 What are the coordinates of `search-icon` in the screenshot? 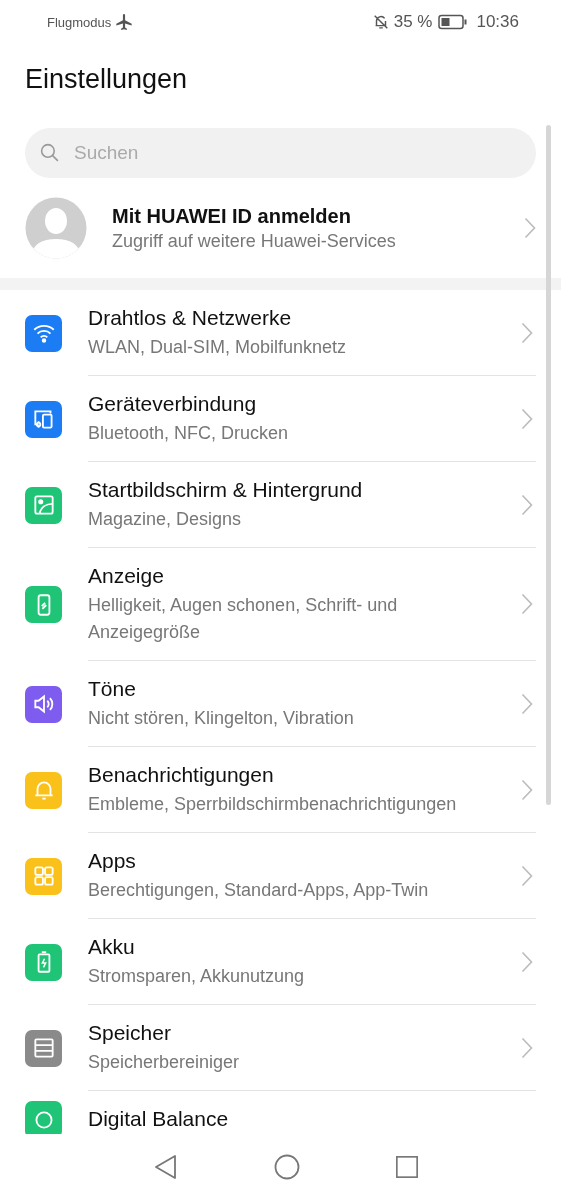 It's located at (49, 152).